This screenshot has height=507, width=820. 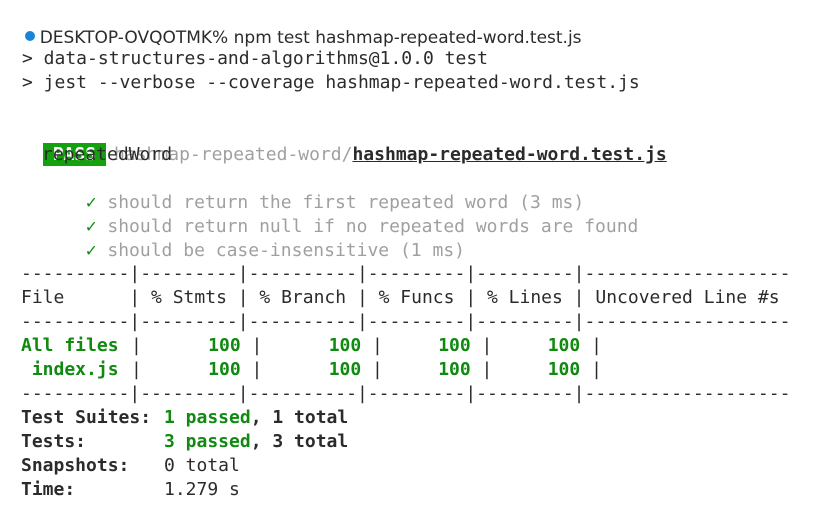 I want to click on coverage-row: All files | 100 | 100 | 100 | 100 |, so click(x=317, y=345).